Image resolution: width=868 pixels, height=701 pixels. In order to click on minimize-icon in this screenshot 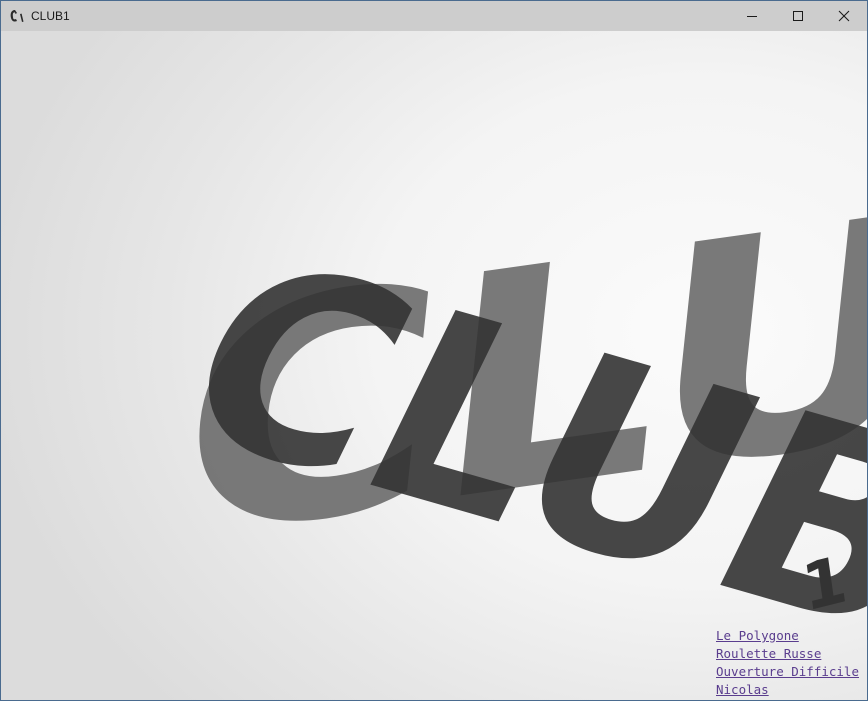, I will do `click(752, 16)`.